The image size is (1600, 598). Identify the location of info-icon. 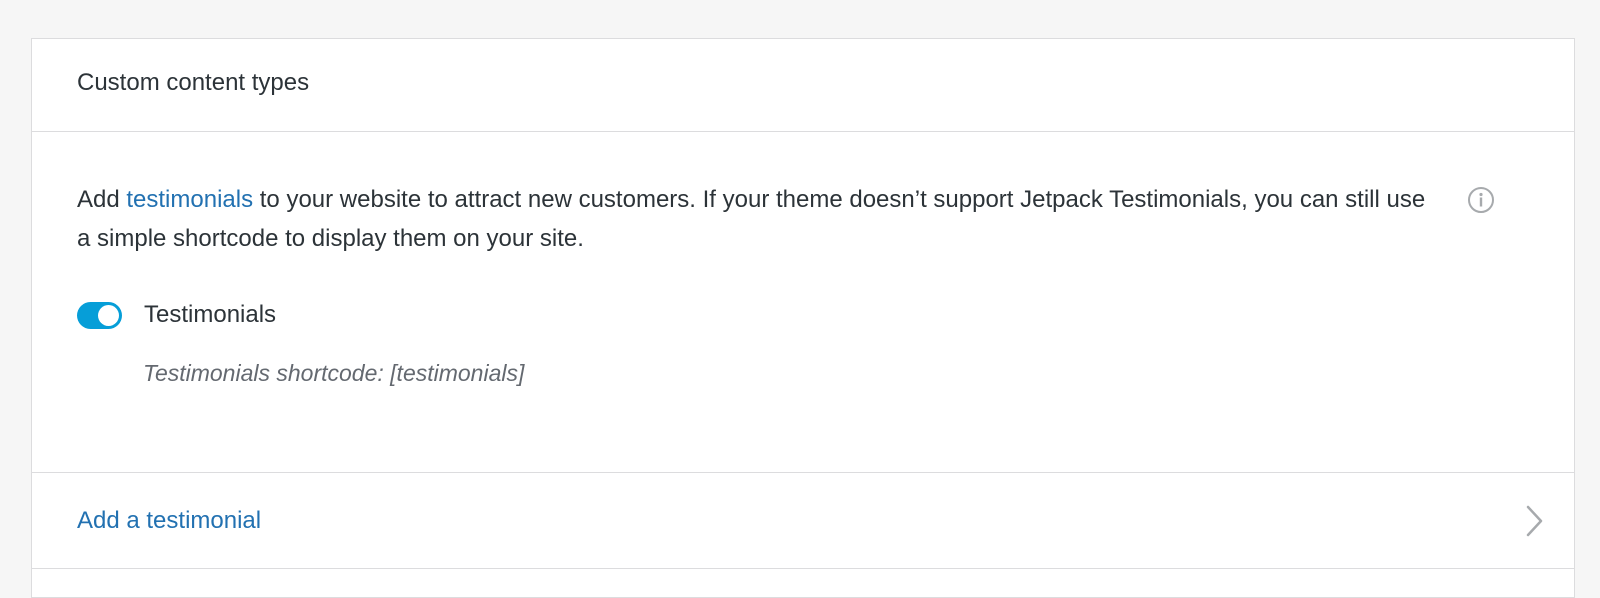
(1481, 200).